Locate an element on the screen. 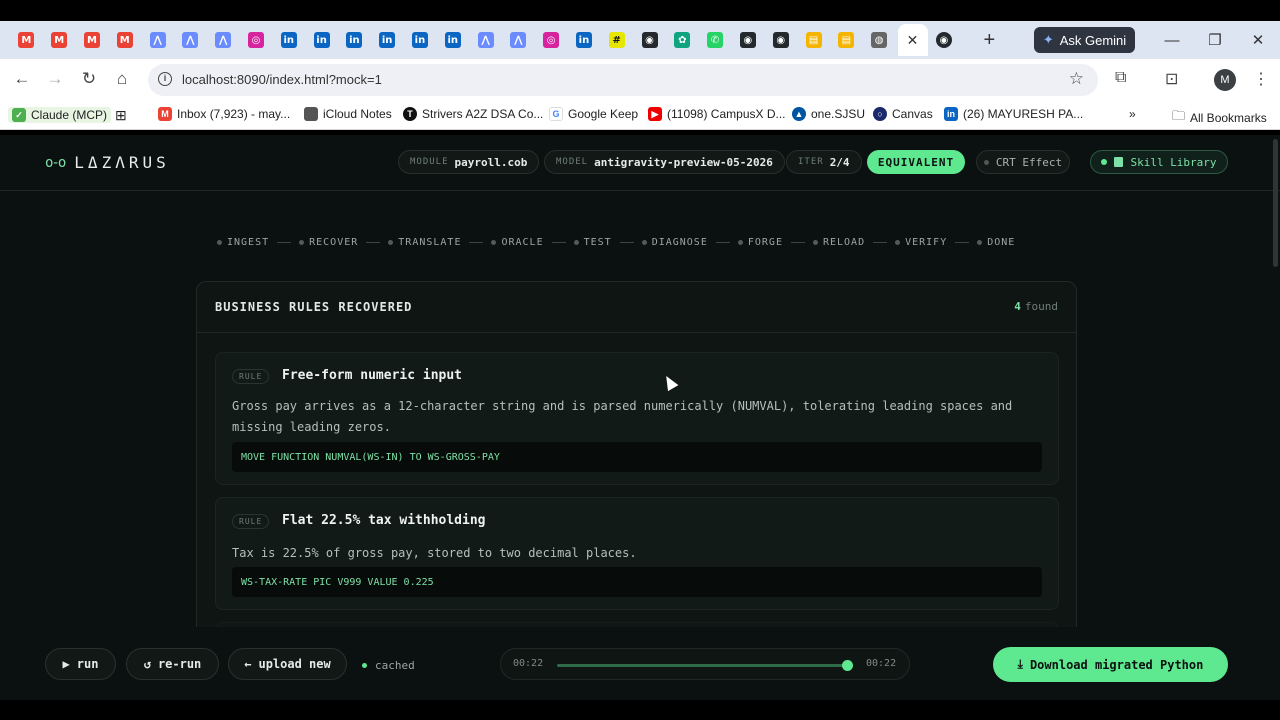 The width and height of the screenshot is (1280, 720). more-bookmarks-chevron-icon: » is located at coordinates (1132, 114).